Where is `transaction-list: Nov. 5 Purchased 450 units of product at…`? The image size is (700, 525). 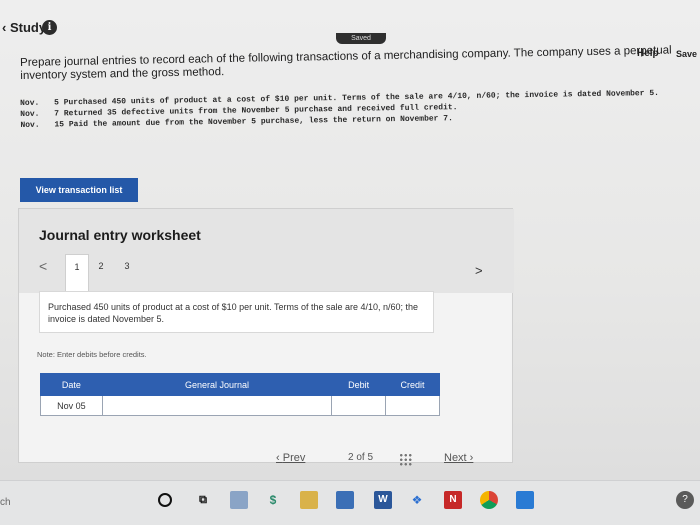 transaction-list: Nov. 5 Purchased 450 units of product at… is located at coordinates (360, 109).